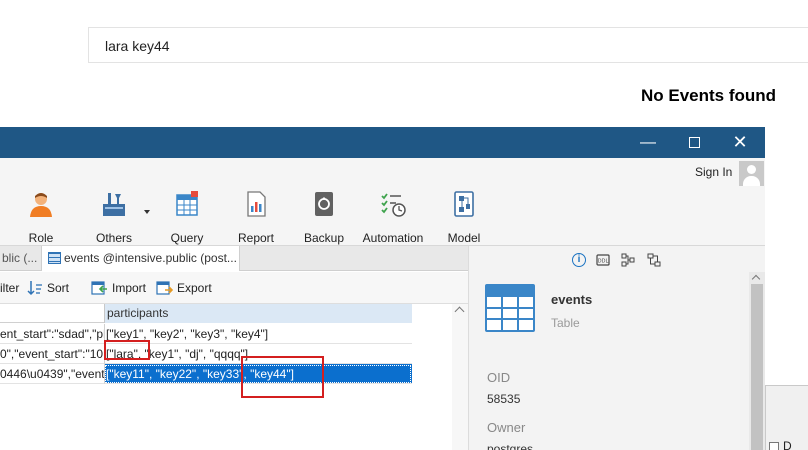 This screenshot has width=808, height=450. What do you see at coordinates (787, 444) in the screenshot?
I see `dialog-text: D` at bounding box center [787, 444].